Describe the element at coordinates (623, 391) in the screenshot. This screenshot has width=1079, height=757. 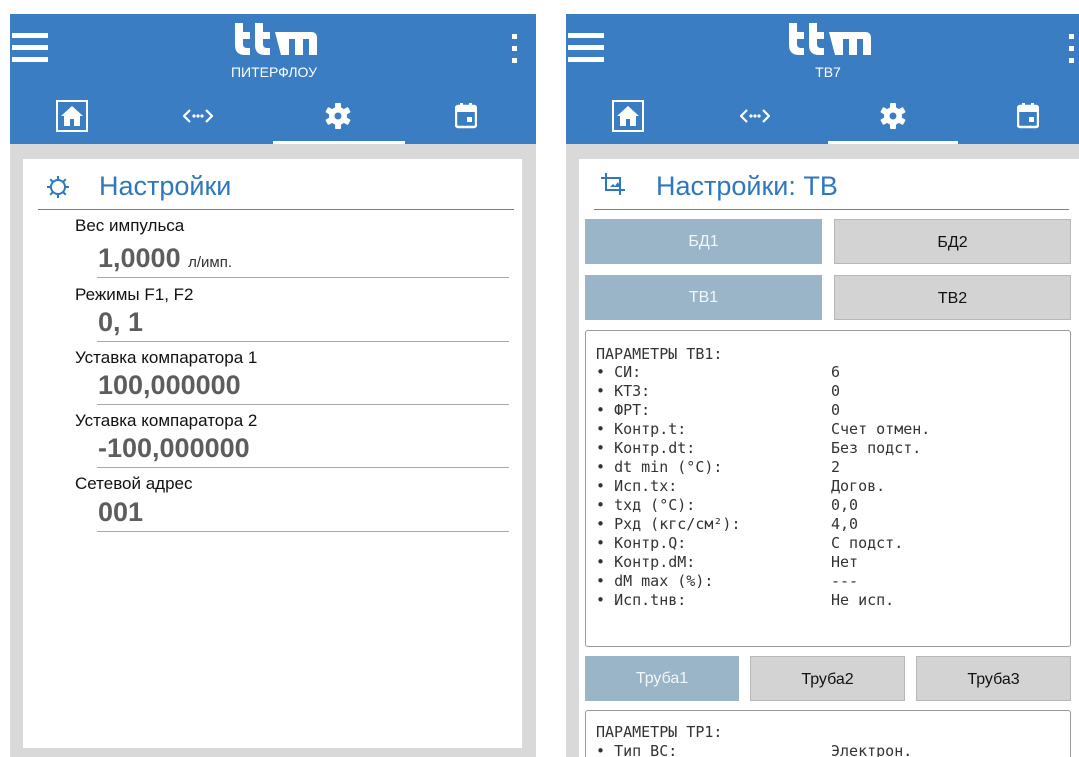
I see `param-name: • КТЗ:` at that location.